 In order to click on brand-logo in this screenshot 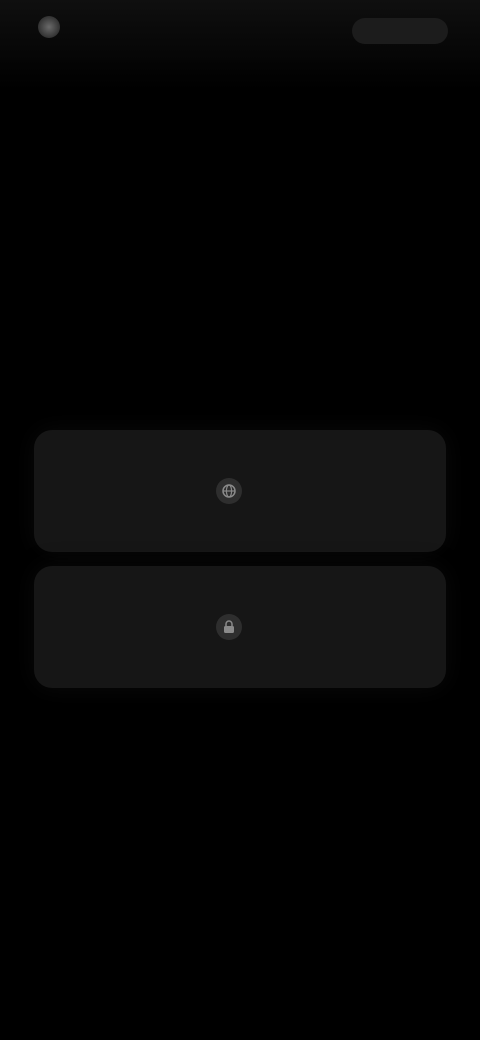, I will do `click(67, 49)`.